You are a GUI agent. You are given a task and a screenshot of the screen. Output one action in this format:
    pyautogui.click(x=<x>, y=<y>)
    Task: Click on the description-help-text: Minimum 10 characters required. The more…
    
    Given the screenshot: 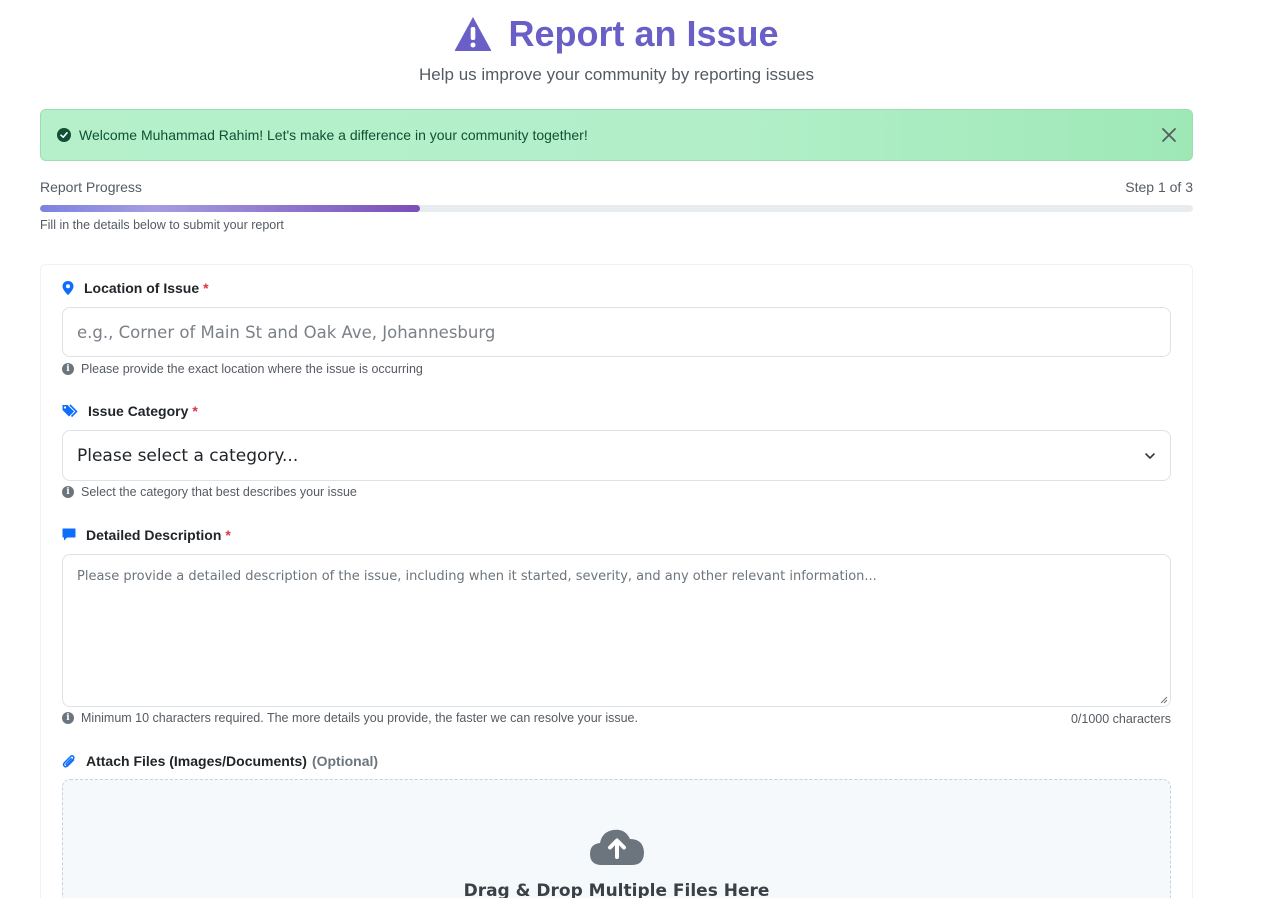 What is the action you would take?
    pyautogui.click(x=359, y=718)
    